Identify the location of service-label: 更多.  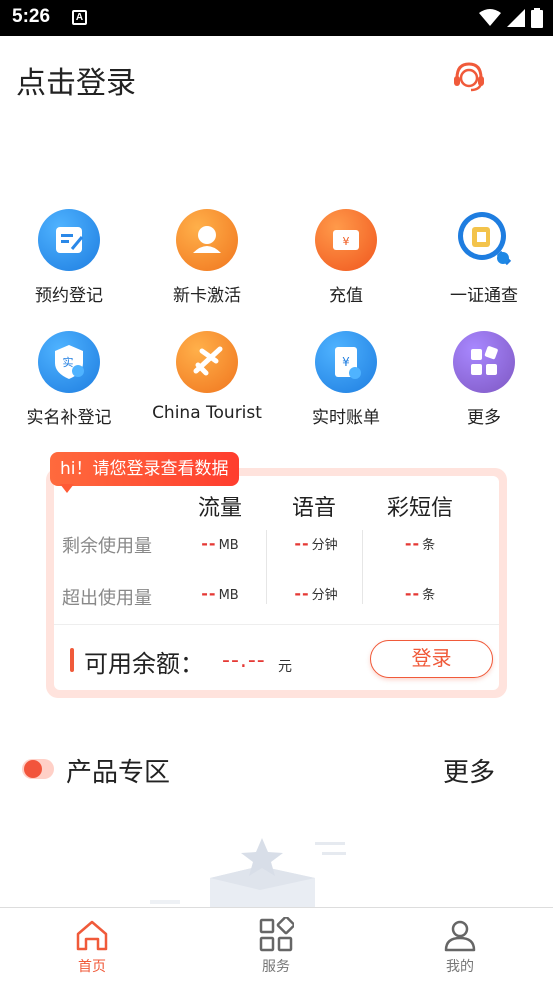
(484, 418).